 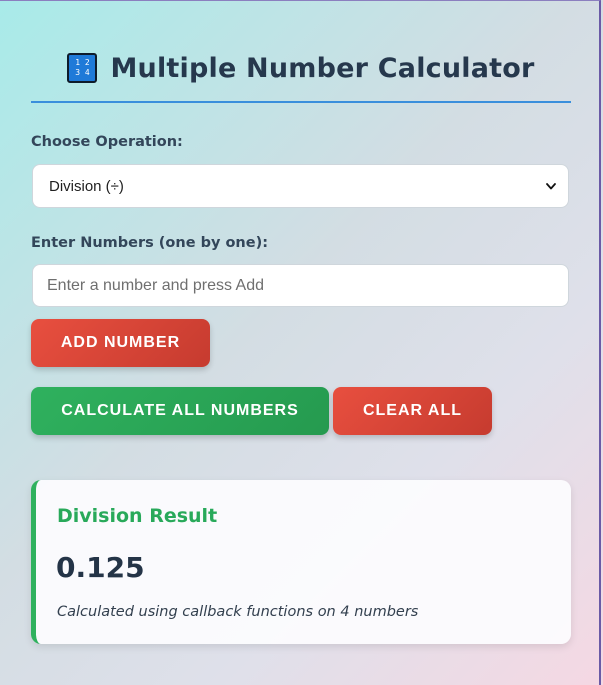 What do you see at coordinates (412, 411) in the screenshot?
I see `clear-all-button: CLEAR ALL` at bounding box center [412, 411].